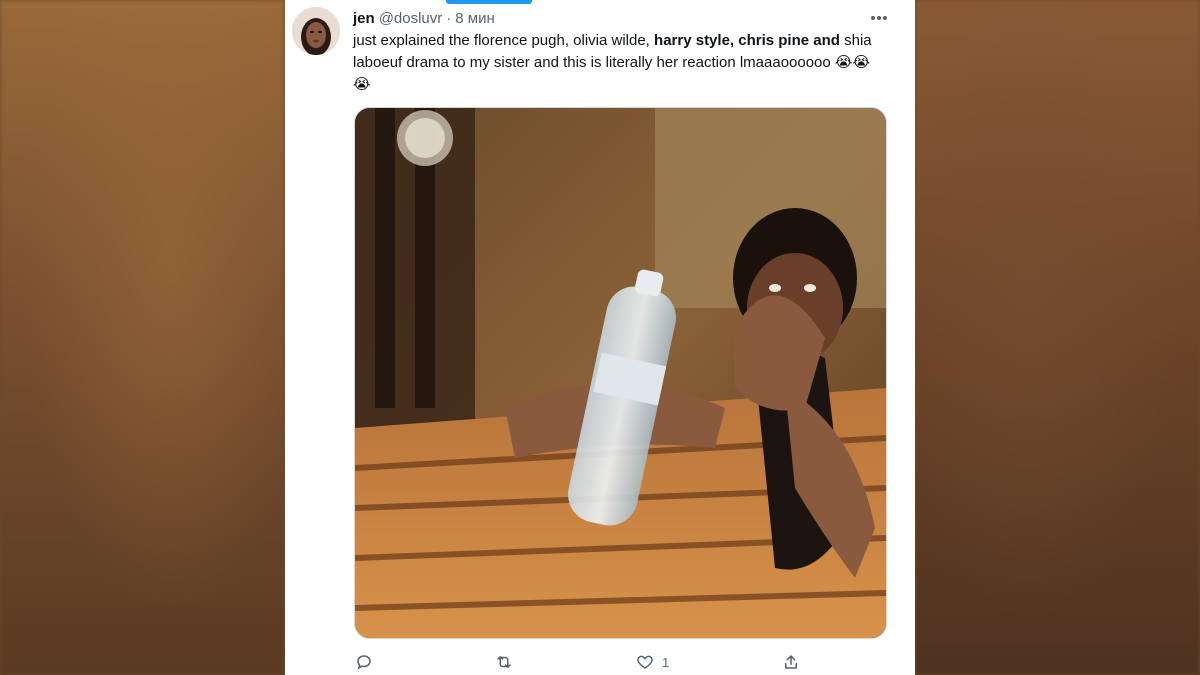 This screenshot has height=675, width=1200. I want to click on reply-button, so click(364, 662).